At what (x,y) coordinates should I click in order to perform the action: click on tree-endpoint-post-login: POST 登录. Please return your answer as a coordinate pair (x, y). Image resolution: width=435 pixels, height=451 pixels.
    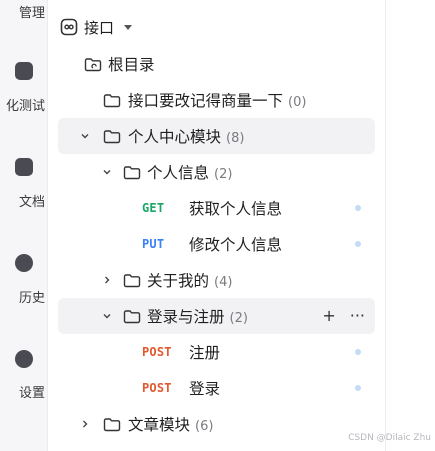
    Looking at the image, I should click on (216, 388).